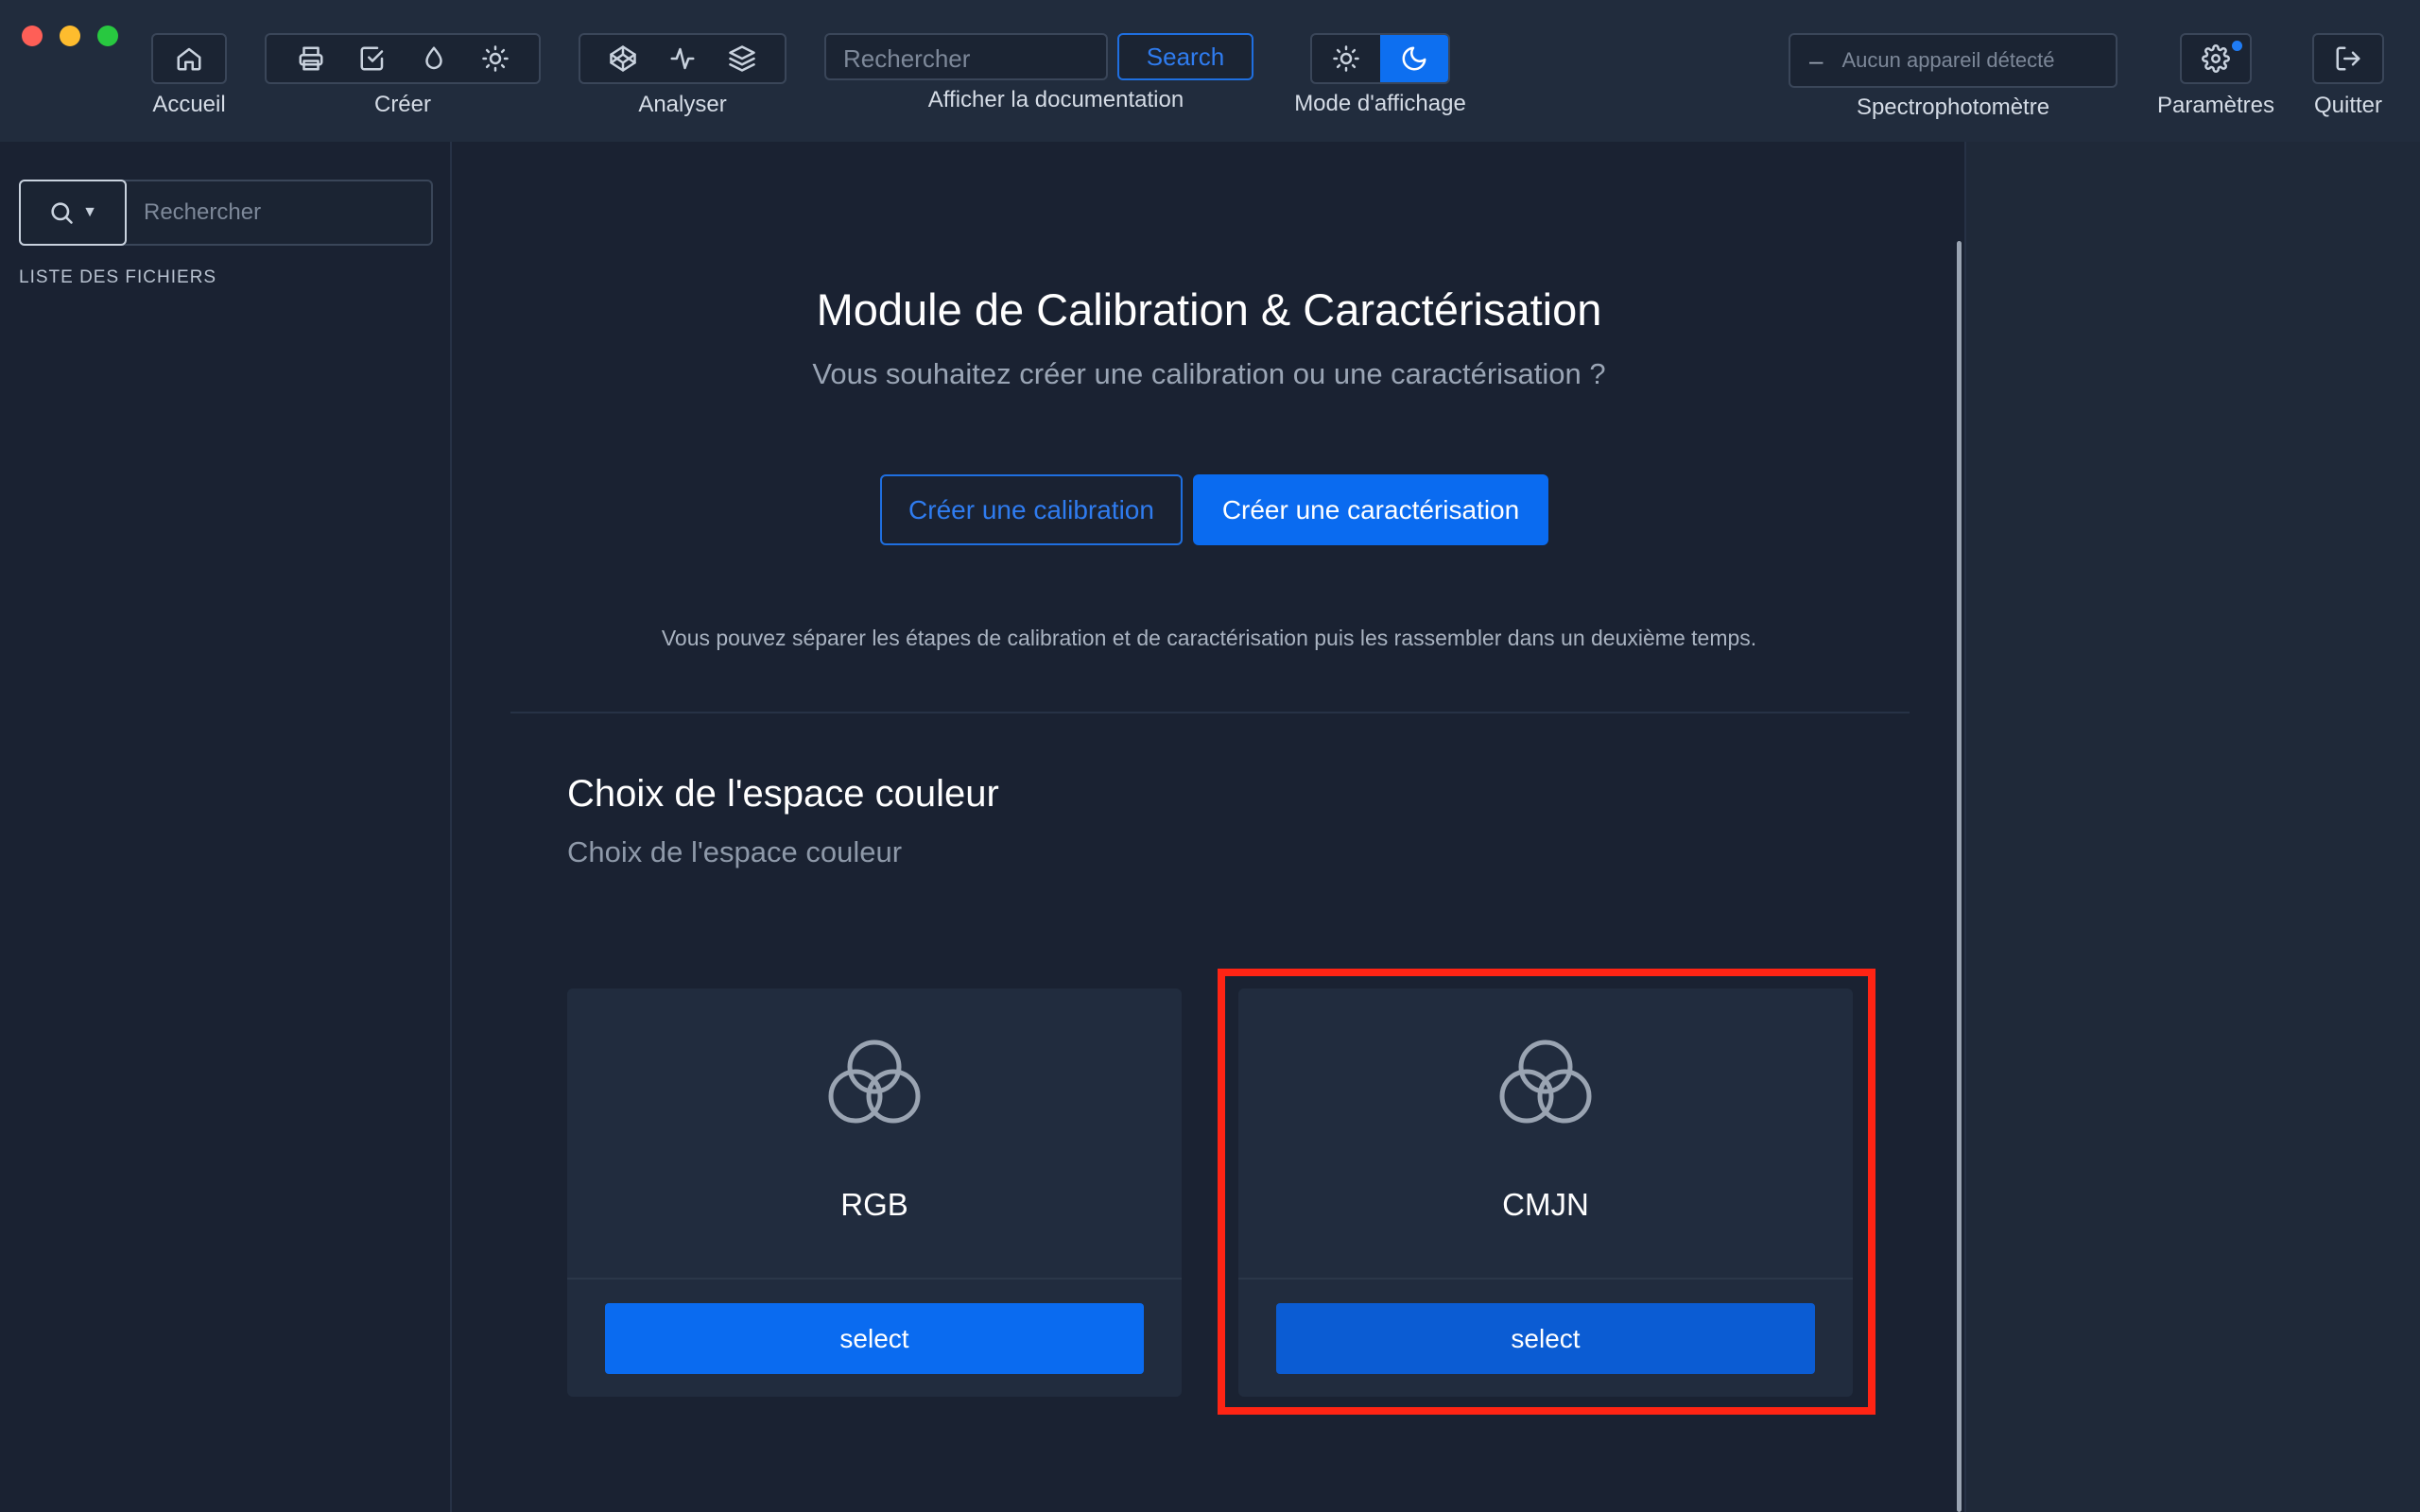 This screenshot has height=1512, width=2420. What do you see at coordinates (1545, 1338) in the screenshot?
I see `select-cmjn-button: select` at bounding box center [1545, 1338].